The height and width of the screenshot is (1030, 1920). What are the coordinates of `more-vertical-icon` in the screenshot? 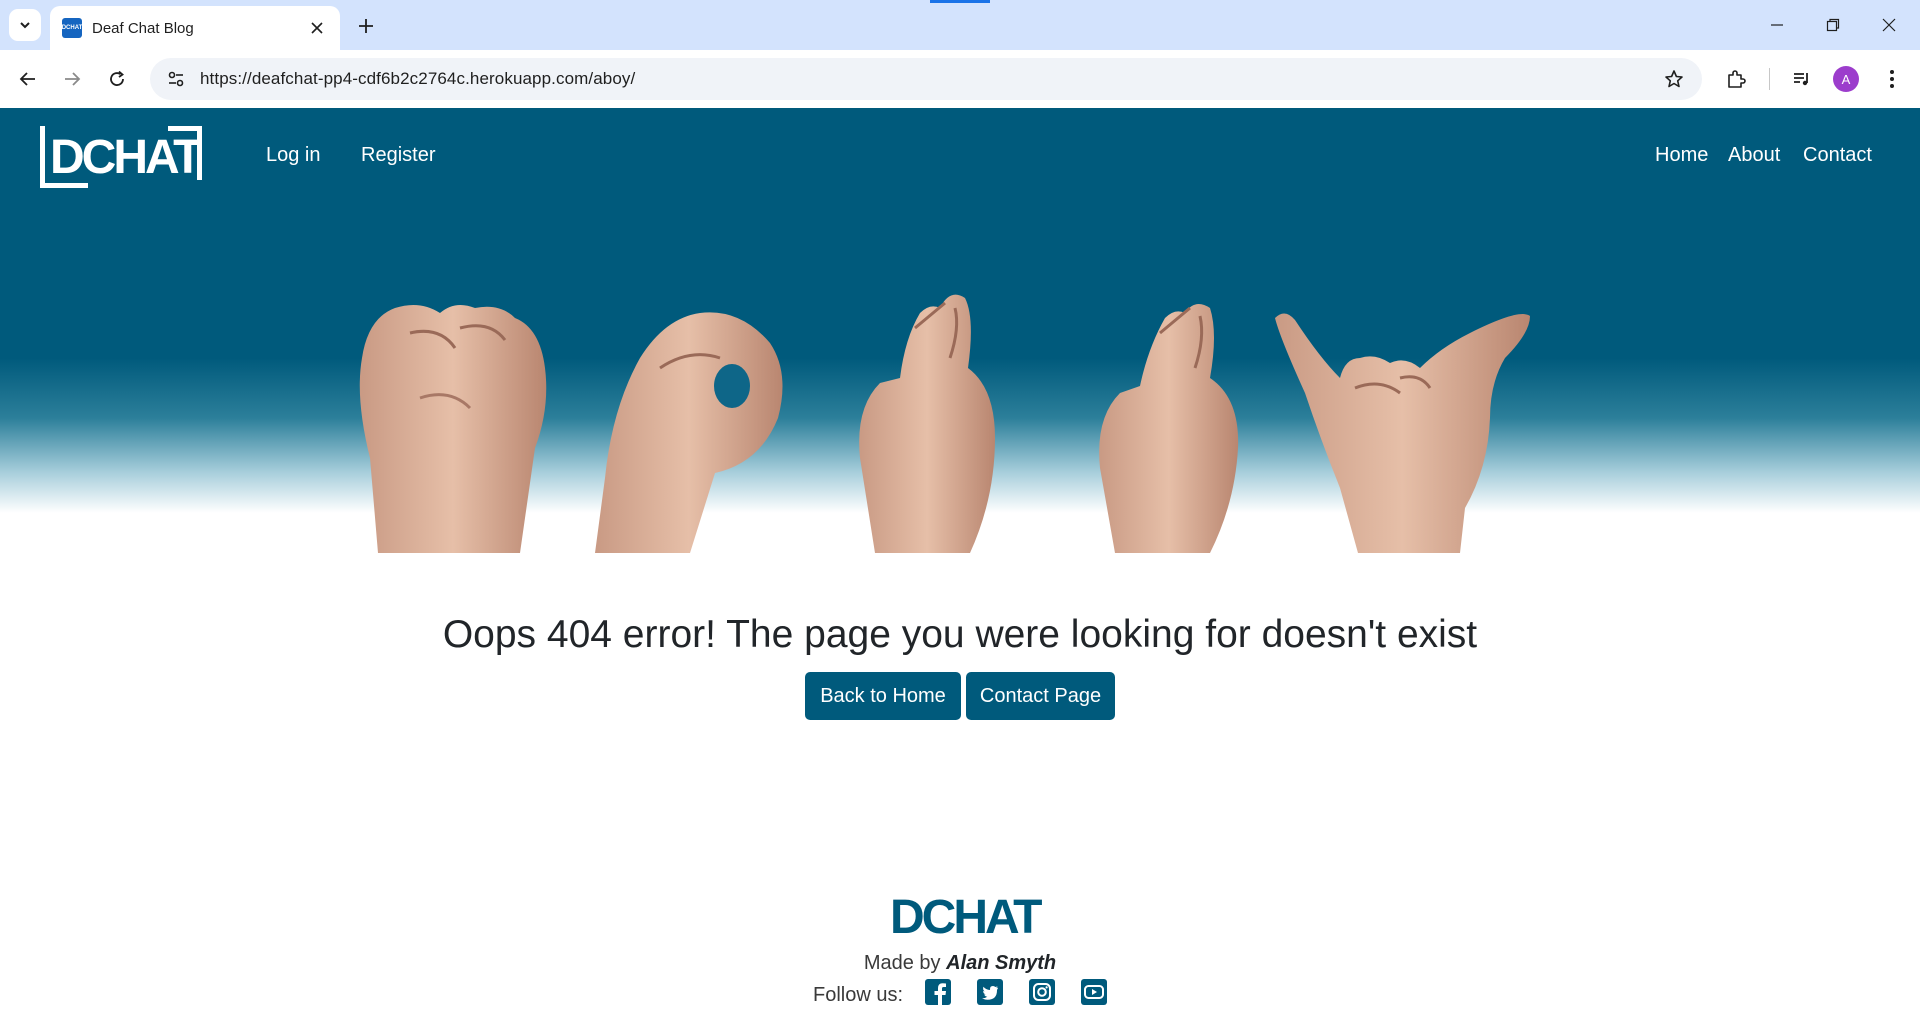 It's located at (1892, 79).